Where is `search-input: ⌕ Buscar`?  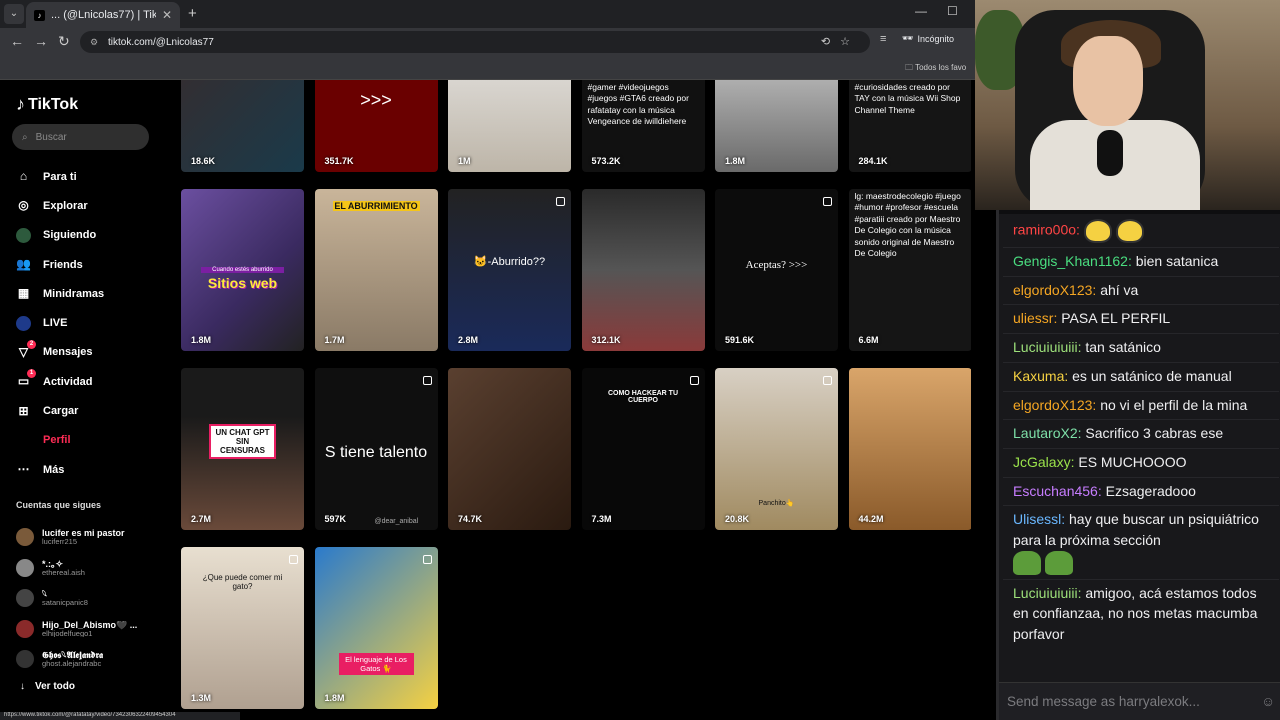 search-input: ⌕ Buscar is located at coordinates (80, 137).